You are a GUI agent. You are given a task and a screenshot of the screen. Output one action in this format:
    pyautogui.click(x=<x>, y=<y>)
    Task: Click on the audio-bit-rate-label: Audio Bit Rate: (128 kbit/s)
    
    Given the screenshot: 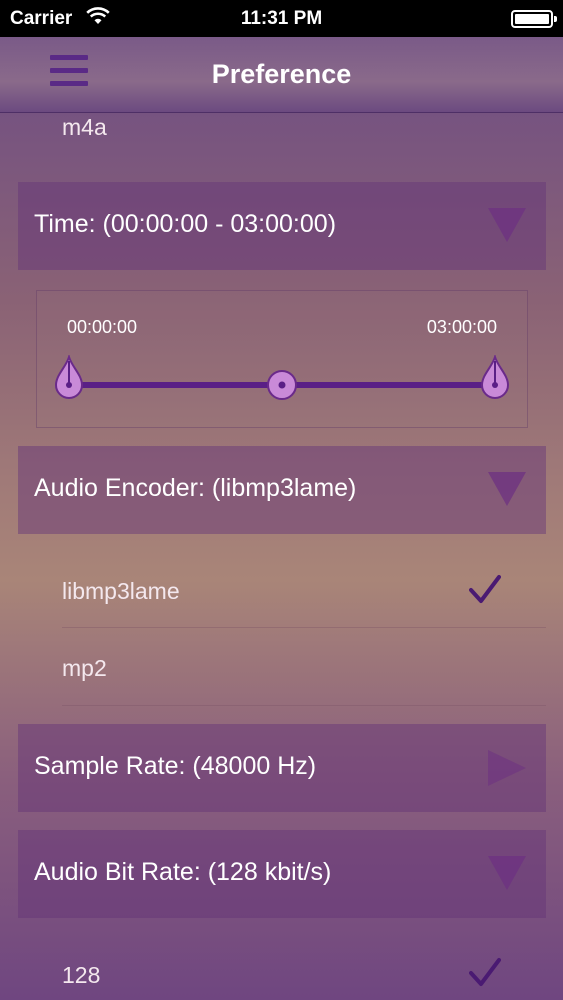 What is the action you would take?
    pyautogui.click(x=183, y=872)
    